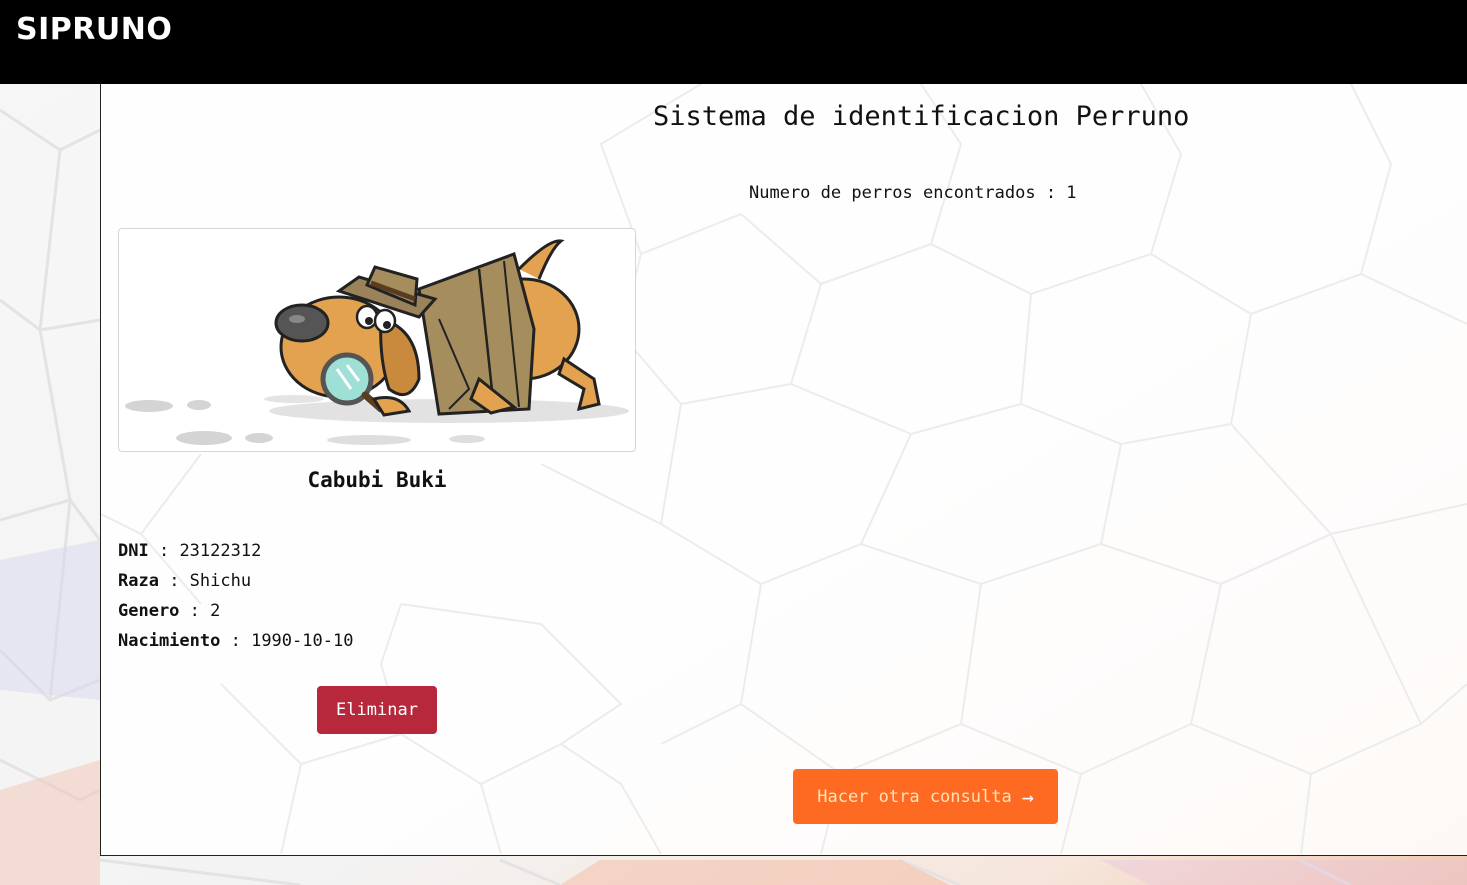 This screenshot has height=885, width=1467. Describe the element at coordinates (302, 641) in the screenshot. I see `detail-value: 1990-10-10` at that location.